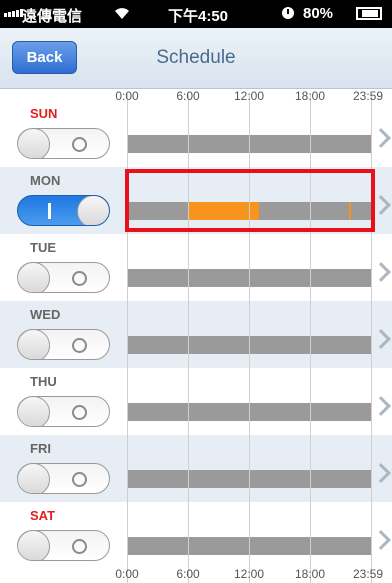 This screenshot has height=583, width=392. What do you see at coordinates (49, 211) in the screenshot?
I see `toggle-on-icon` at bounding box center [49, 211].